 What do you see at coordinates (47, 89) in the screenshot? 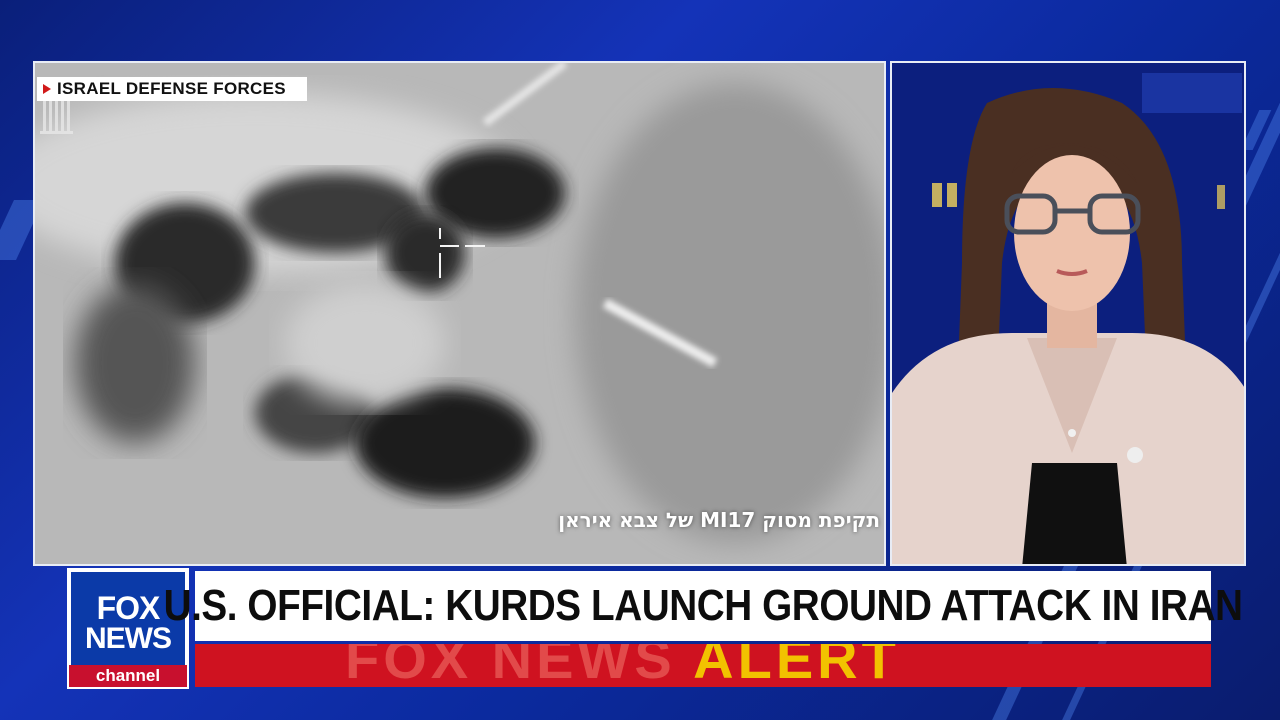
I see `play-arrow-icon` at bounding box center [47, 89].